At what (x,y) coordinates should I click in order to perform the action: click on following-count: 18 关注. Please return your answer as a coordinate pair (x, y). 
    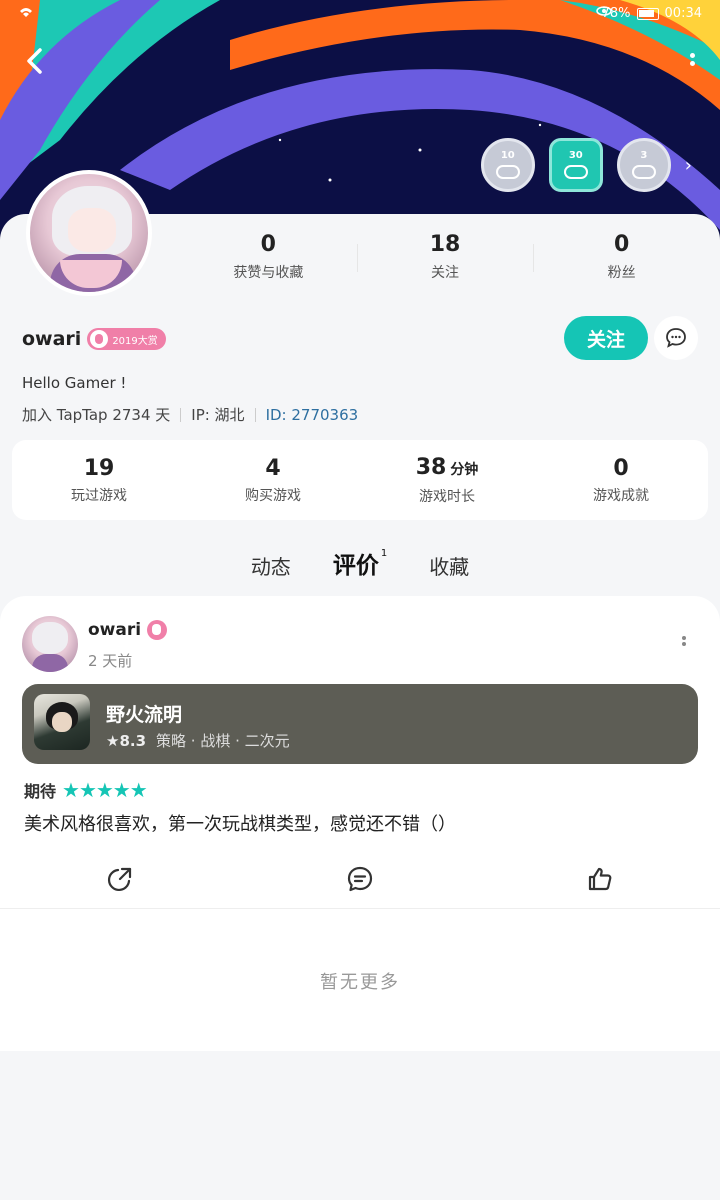
    Looking at the image, I should click on (445, 256).